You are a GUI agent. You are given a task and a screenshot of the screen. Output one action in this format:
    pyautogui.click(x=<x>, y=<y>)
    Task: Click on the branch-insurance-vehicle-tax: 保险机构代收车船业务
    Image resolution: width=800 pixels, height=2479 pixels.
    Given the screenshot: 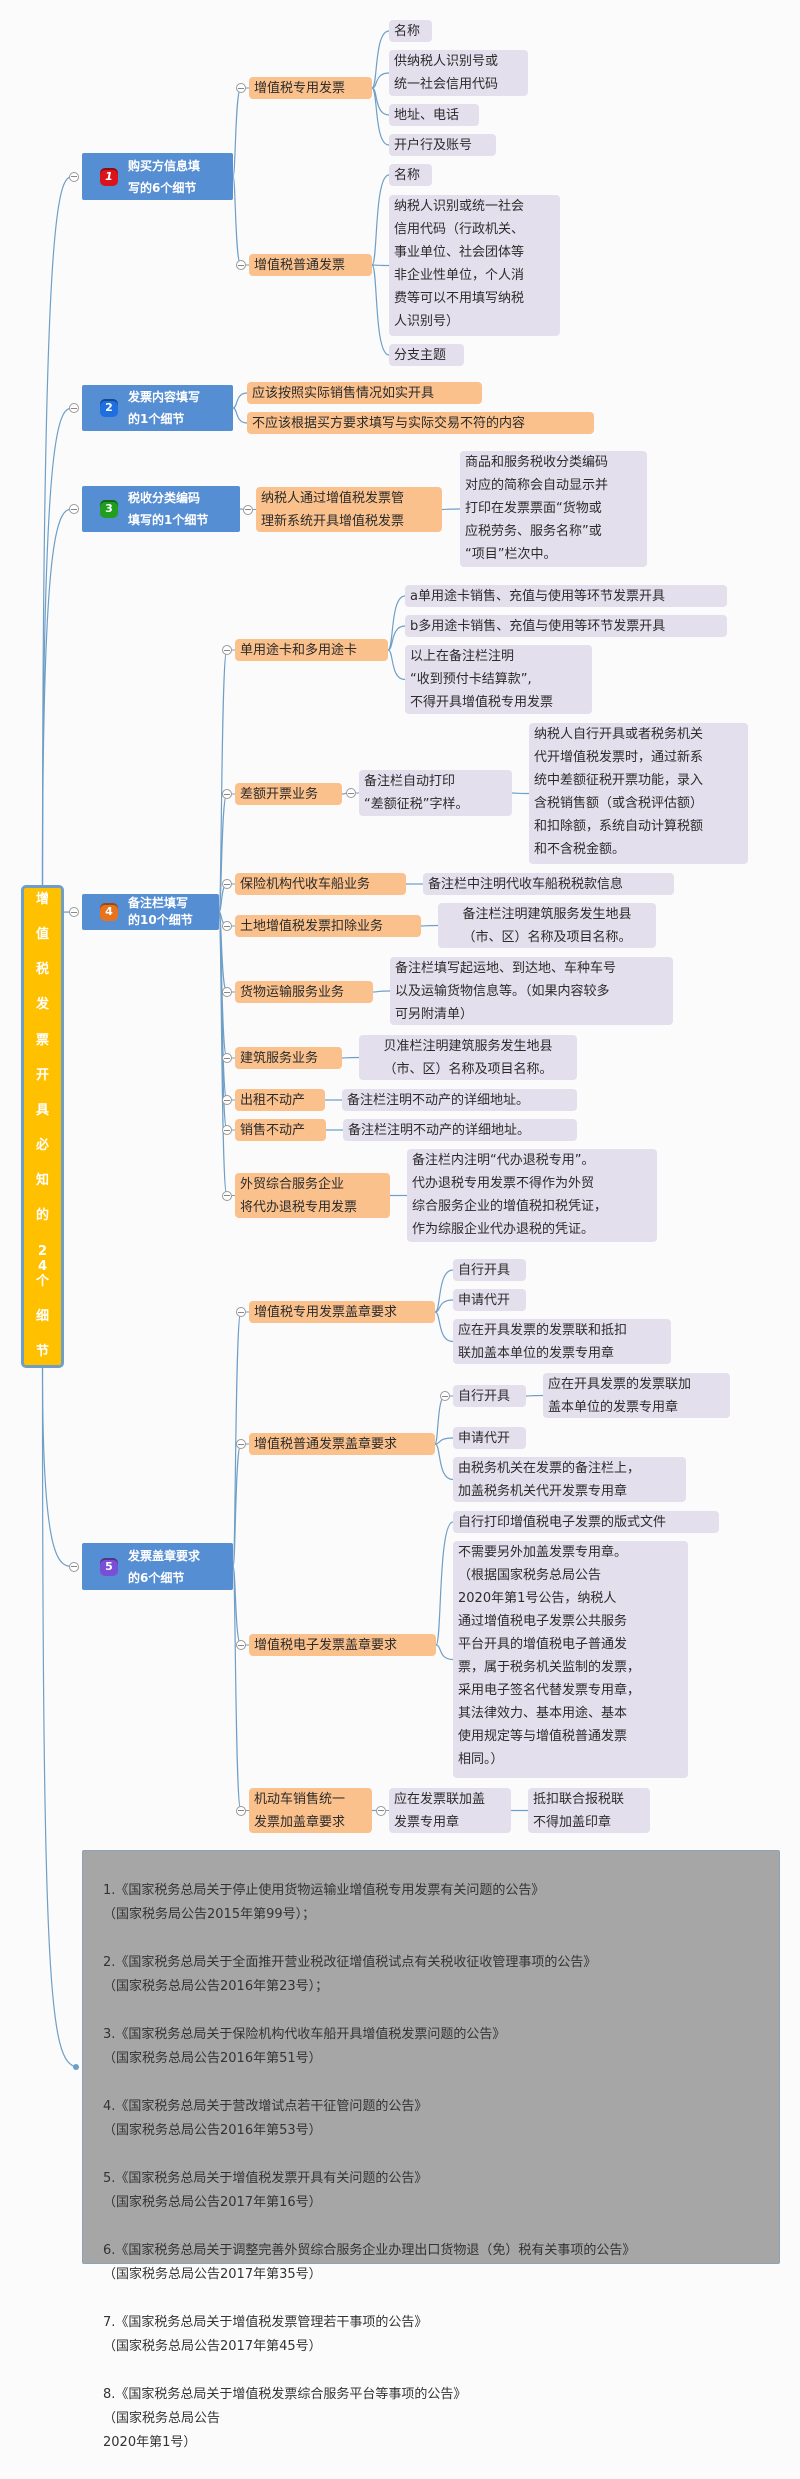 What is the action you would take?
    pyautogui.click(x=320, y=884)
    